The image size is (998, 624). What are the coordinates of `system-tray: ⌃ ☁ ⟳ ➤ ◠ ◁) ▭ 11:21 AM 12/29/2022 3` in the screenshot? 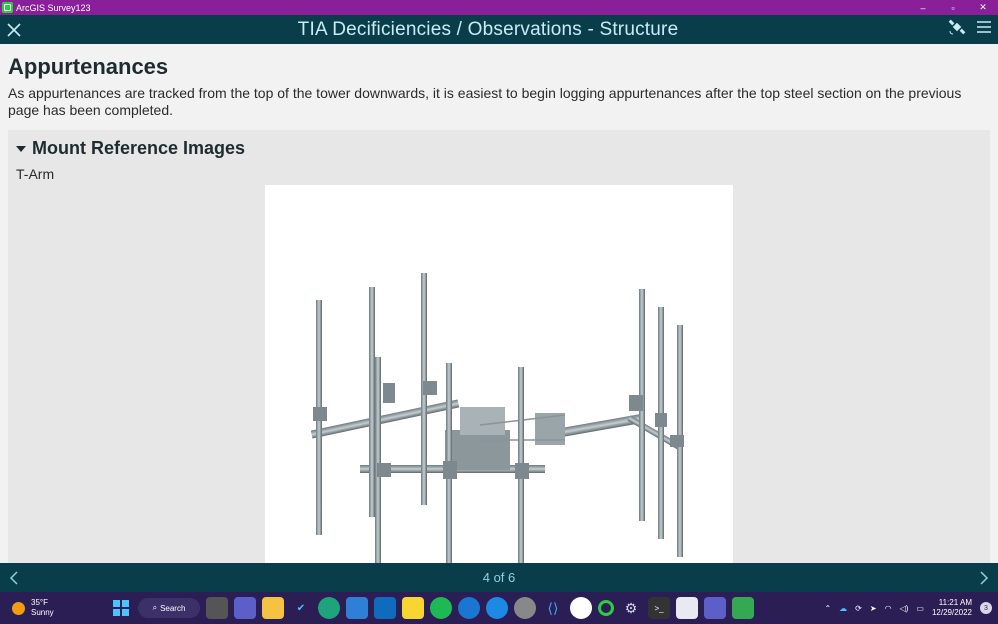 It's located at (908, 608).